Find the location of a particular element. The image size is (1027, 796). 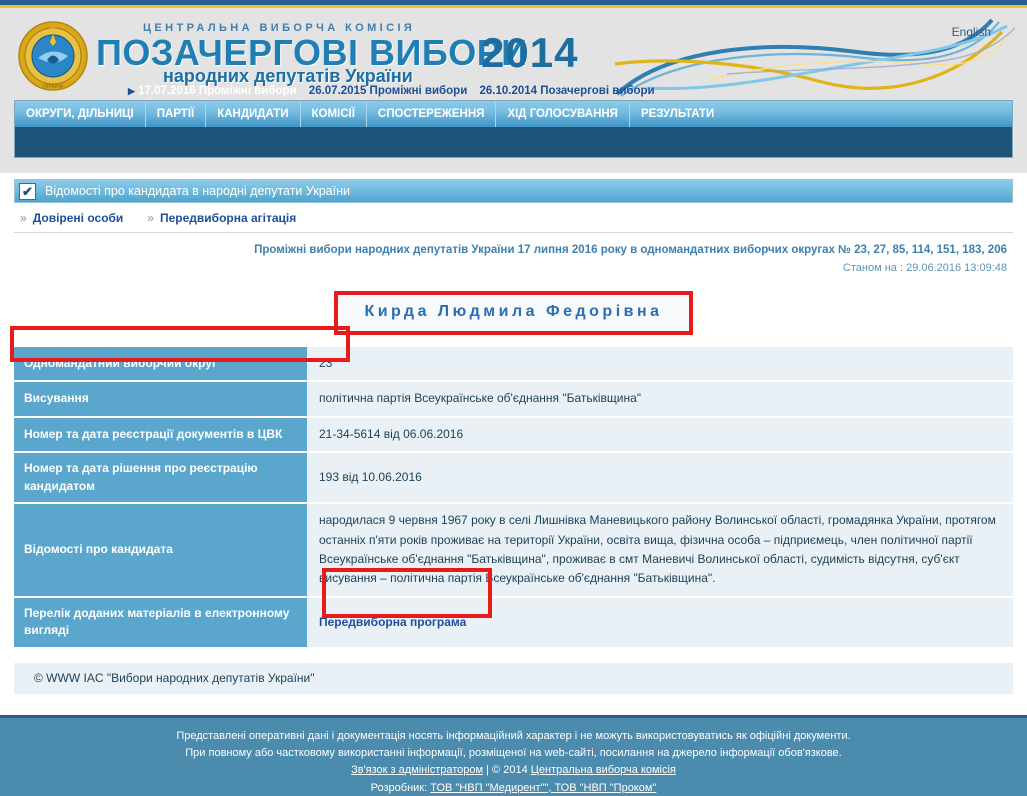

footer-copyright: | © 2014 is located at coordinates (507, 769).